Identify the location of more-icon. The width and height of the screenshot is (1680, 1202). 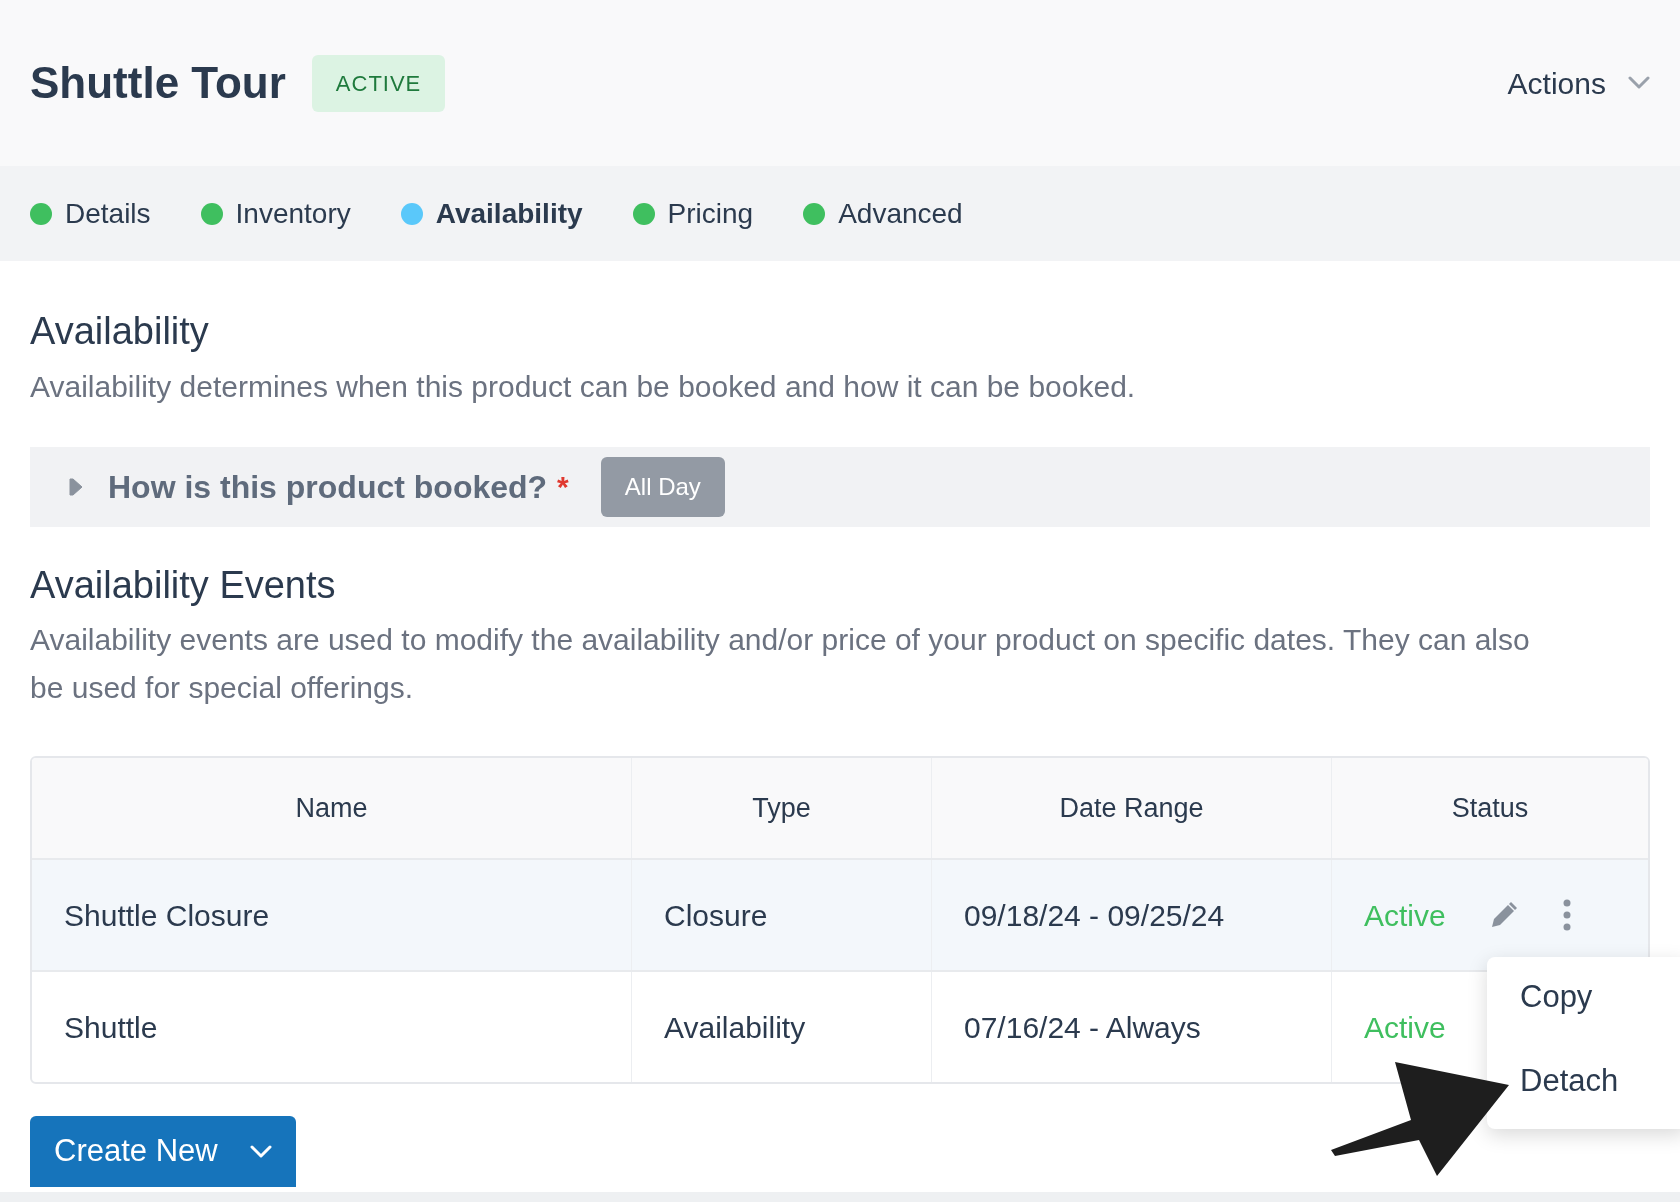
(1566, 915).